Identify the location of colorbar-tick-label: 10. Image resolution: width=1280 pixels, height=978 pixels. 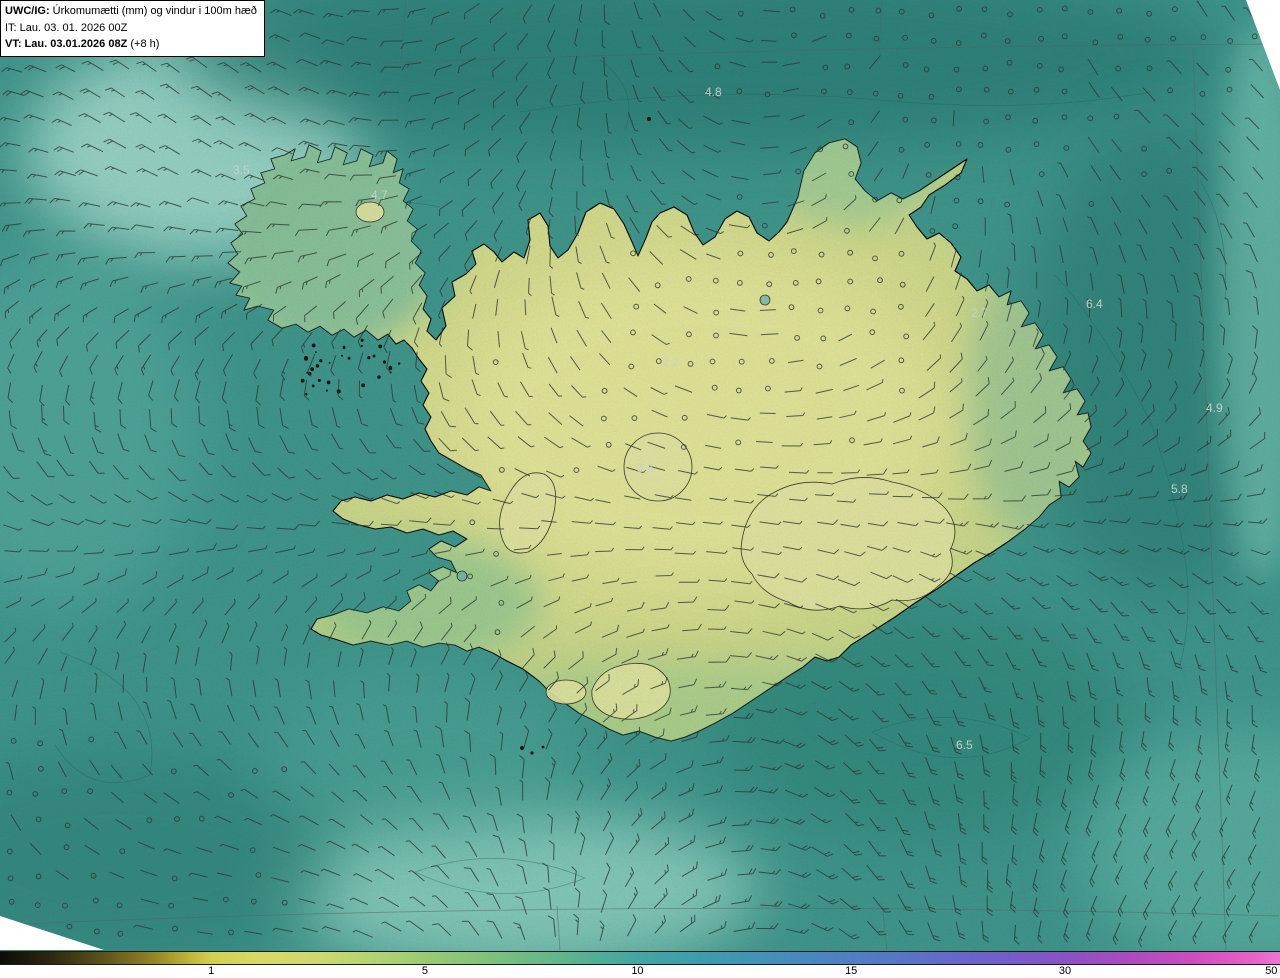
(637, 971).